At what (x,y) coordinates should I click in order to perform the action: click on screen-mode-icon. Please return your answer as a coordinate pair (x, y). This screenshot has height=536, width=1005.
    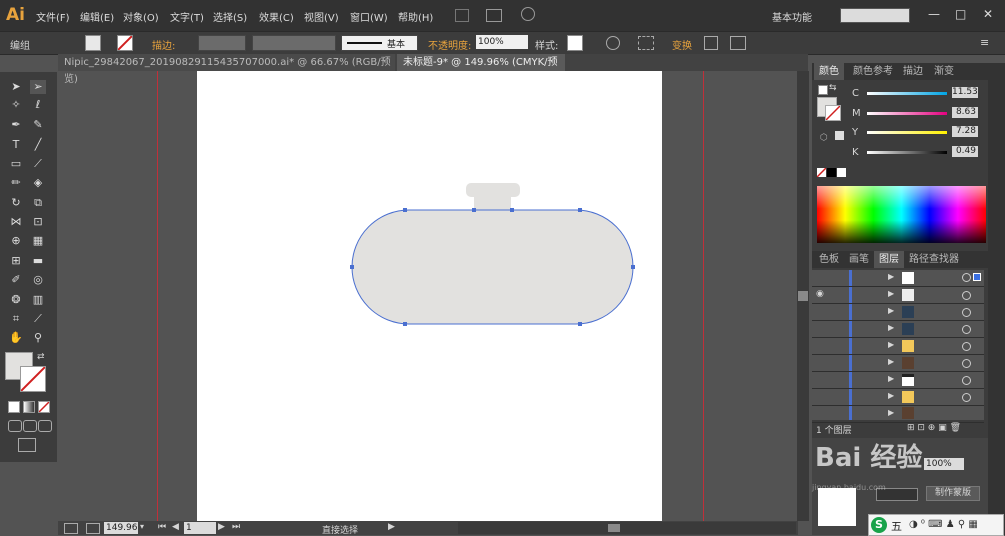
    Looking at the image, I should click on (27, 445).